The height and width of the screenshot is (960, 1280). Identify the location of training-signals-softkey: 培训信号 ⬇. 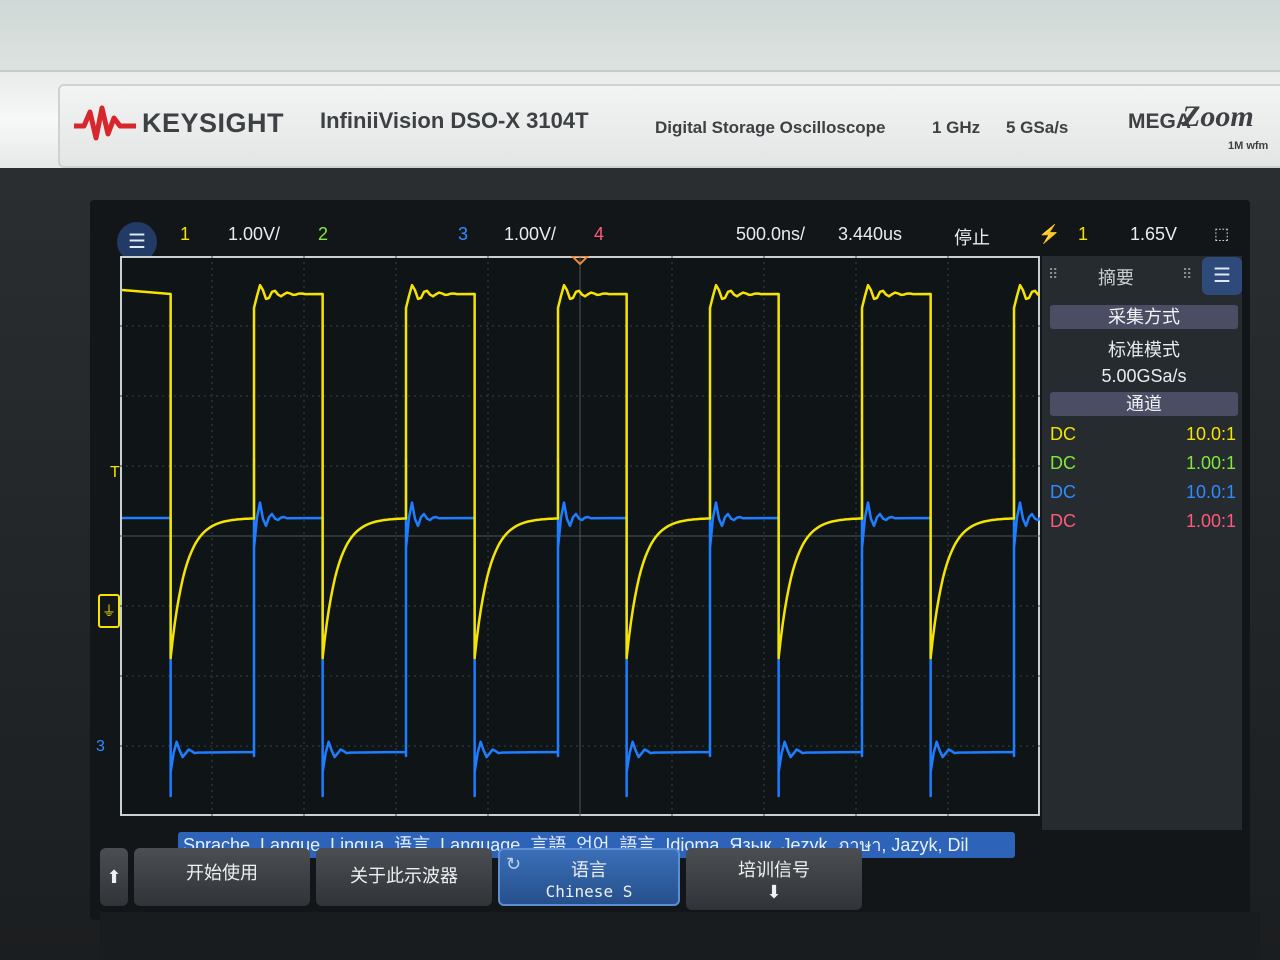
(774, 879).